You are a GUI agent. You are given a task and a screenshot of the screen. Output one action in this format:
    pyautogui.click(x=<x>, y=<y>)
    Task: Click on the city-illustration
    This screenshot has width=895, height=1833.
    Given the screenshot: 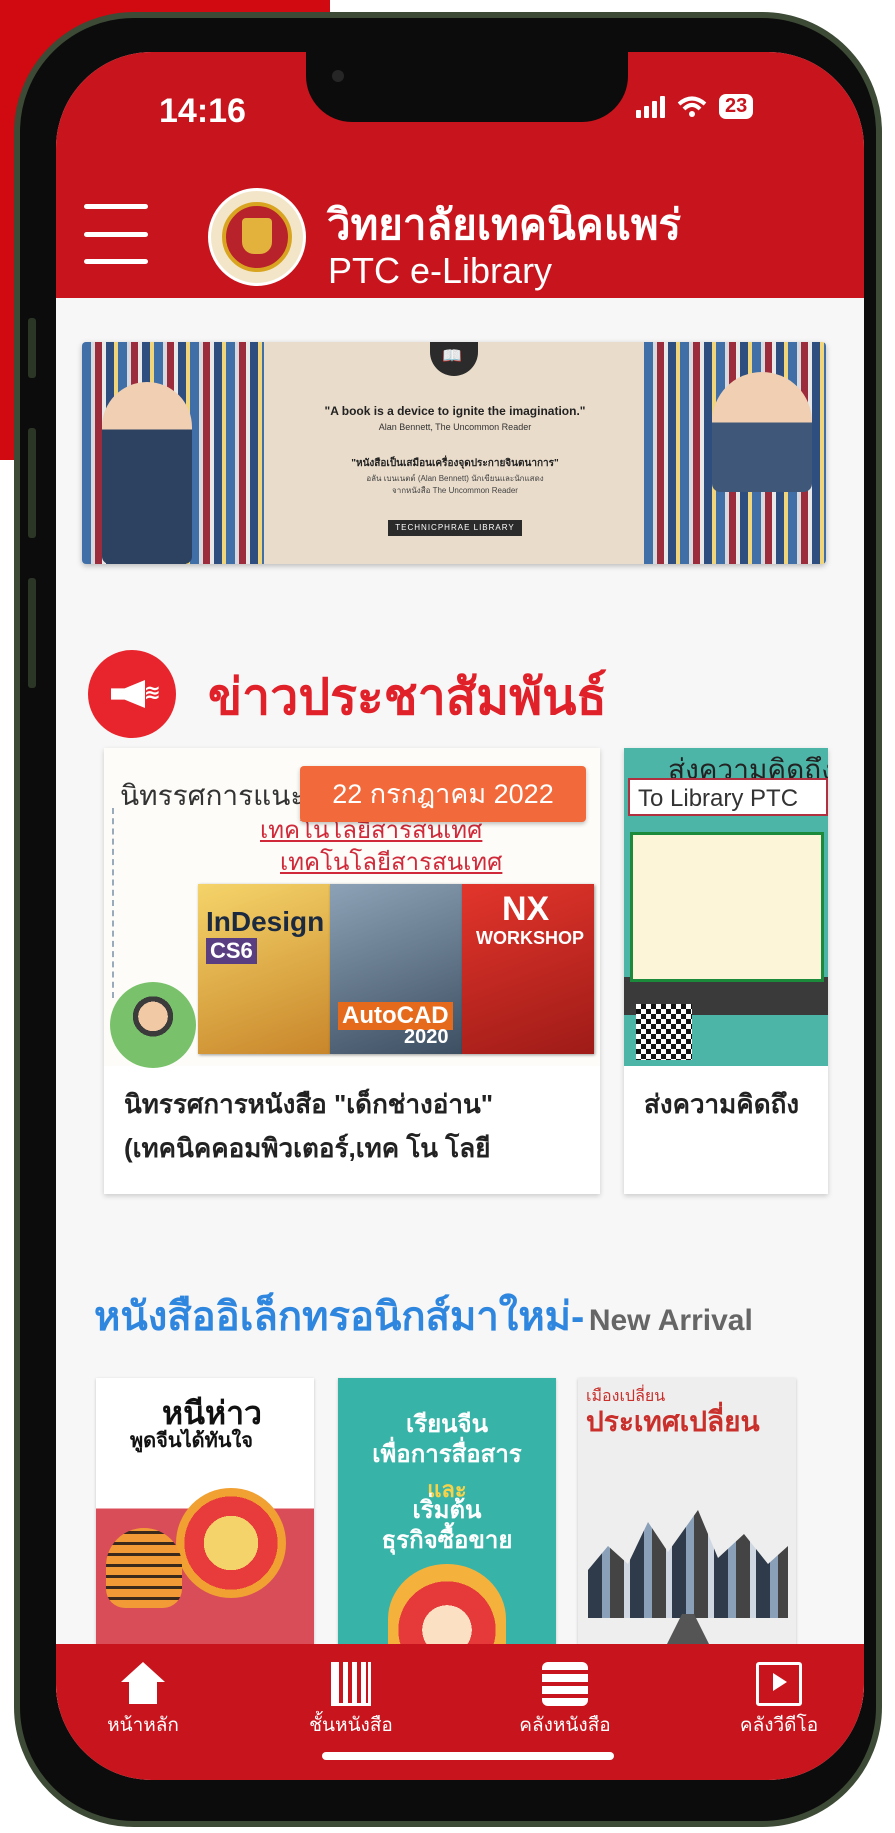 What is the action you would take?
    pyautogui.click(x=688, y=1564)
    